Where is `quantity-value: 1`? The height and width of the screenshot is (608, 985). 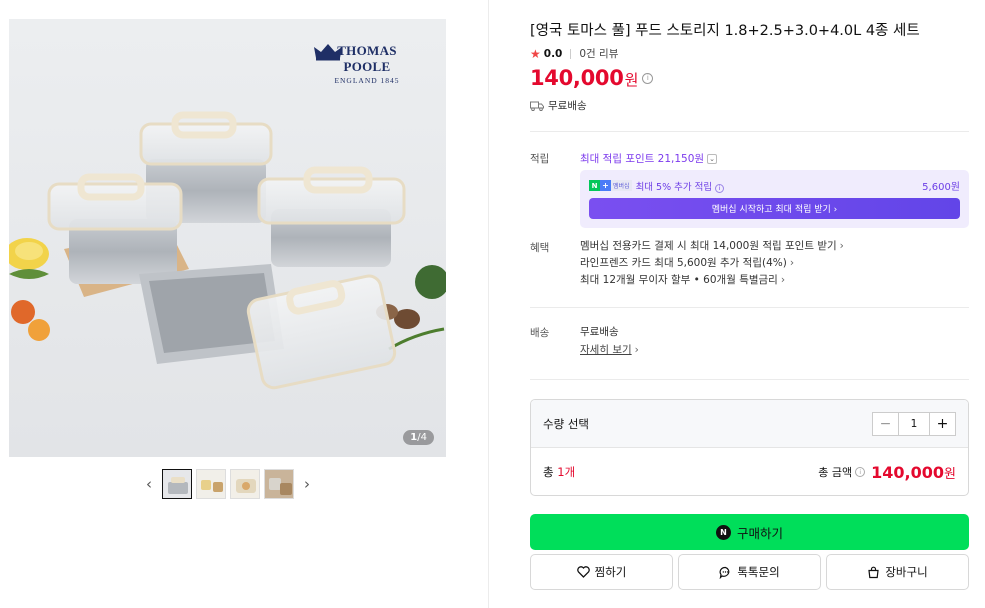 quantity-value: 1 is located at coordinates (914, 424).